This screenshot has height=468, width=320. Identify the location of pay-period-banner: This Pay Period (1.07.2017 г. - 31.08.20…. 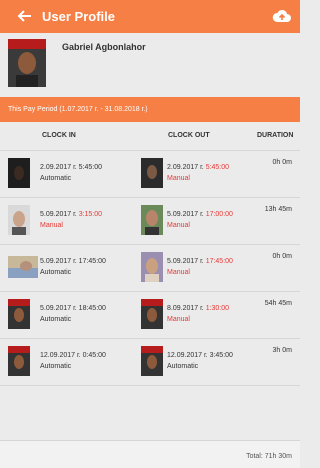
(150, 109).